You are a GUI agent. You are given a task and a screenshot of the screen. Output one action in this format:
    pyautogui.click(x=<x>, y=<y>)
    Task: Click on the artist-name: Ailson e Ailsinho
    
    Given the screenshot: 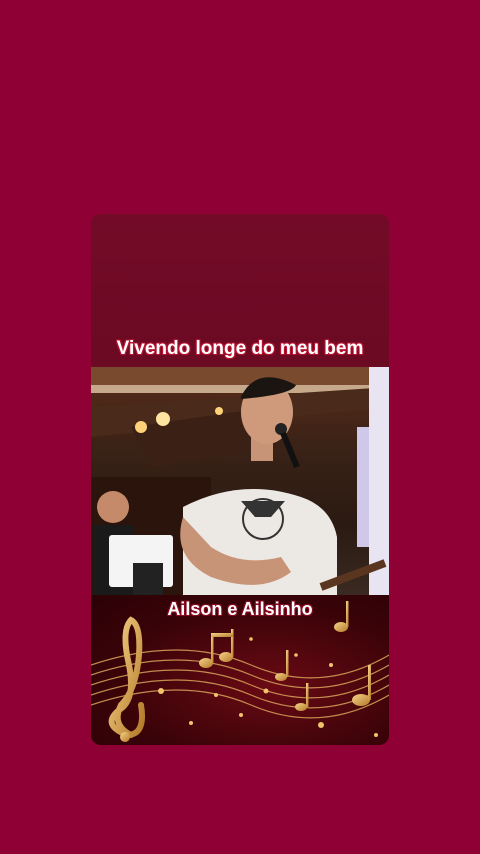 What is the action you would take?
    pyautogui.click(x=240, y=609)
    